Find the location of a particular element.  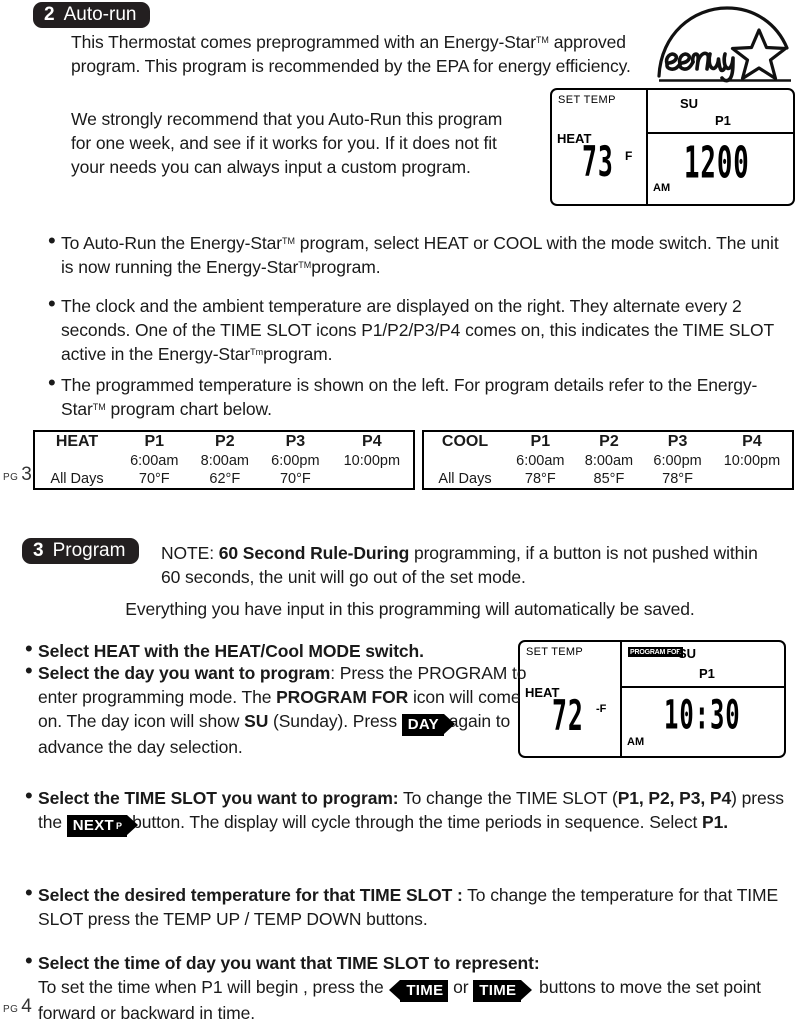

bullet-1-part-a: To Auto-Run the Energy-Star is located at coordinates (172, 243).